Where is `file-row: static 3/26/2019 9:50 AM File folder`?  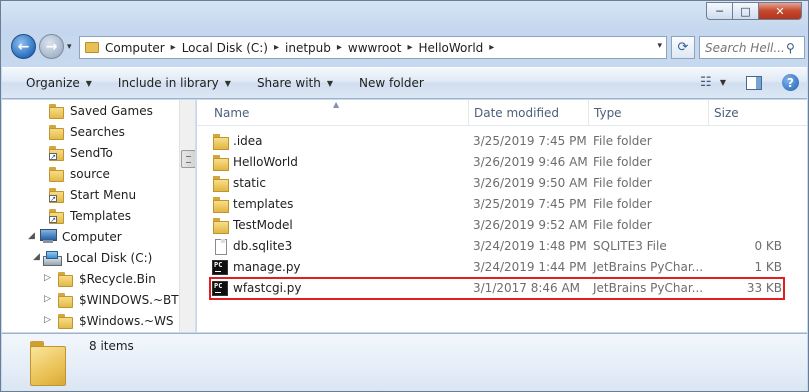 file-row: static 3/26/2019 9:50 AM File folder is located at coordinates (496, 183).